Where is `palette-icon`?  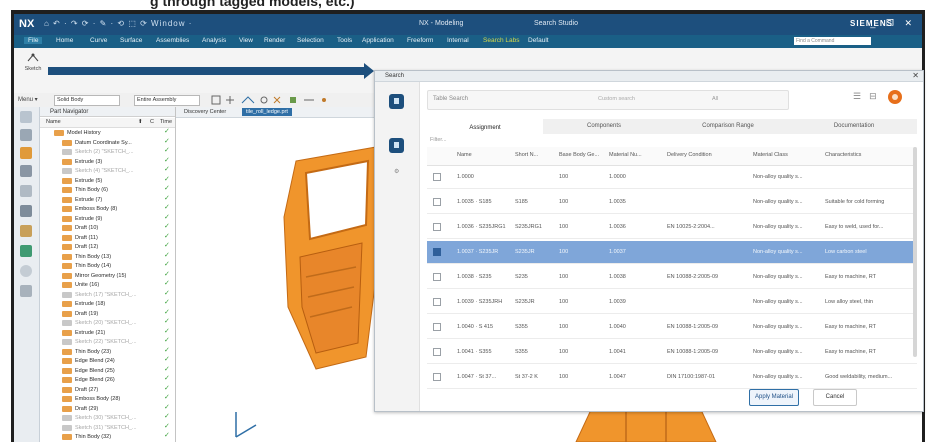
palette-icon is located at coordinates (26, 291).